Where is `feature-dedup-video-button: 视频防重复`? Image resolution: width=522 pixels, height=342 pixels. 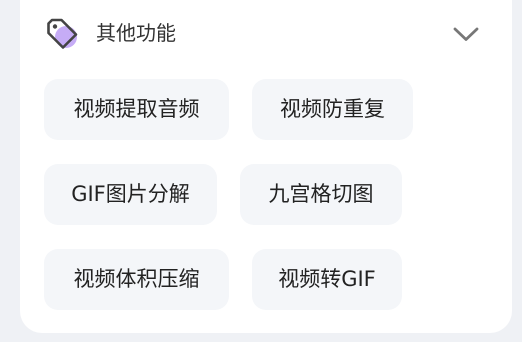
feature-dedup-video-button: 视频防重复 is located at coordinates (332, 109).